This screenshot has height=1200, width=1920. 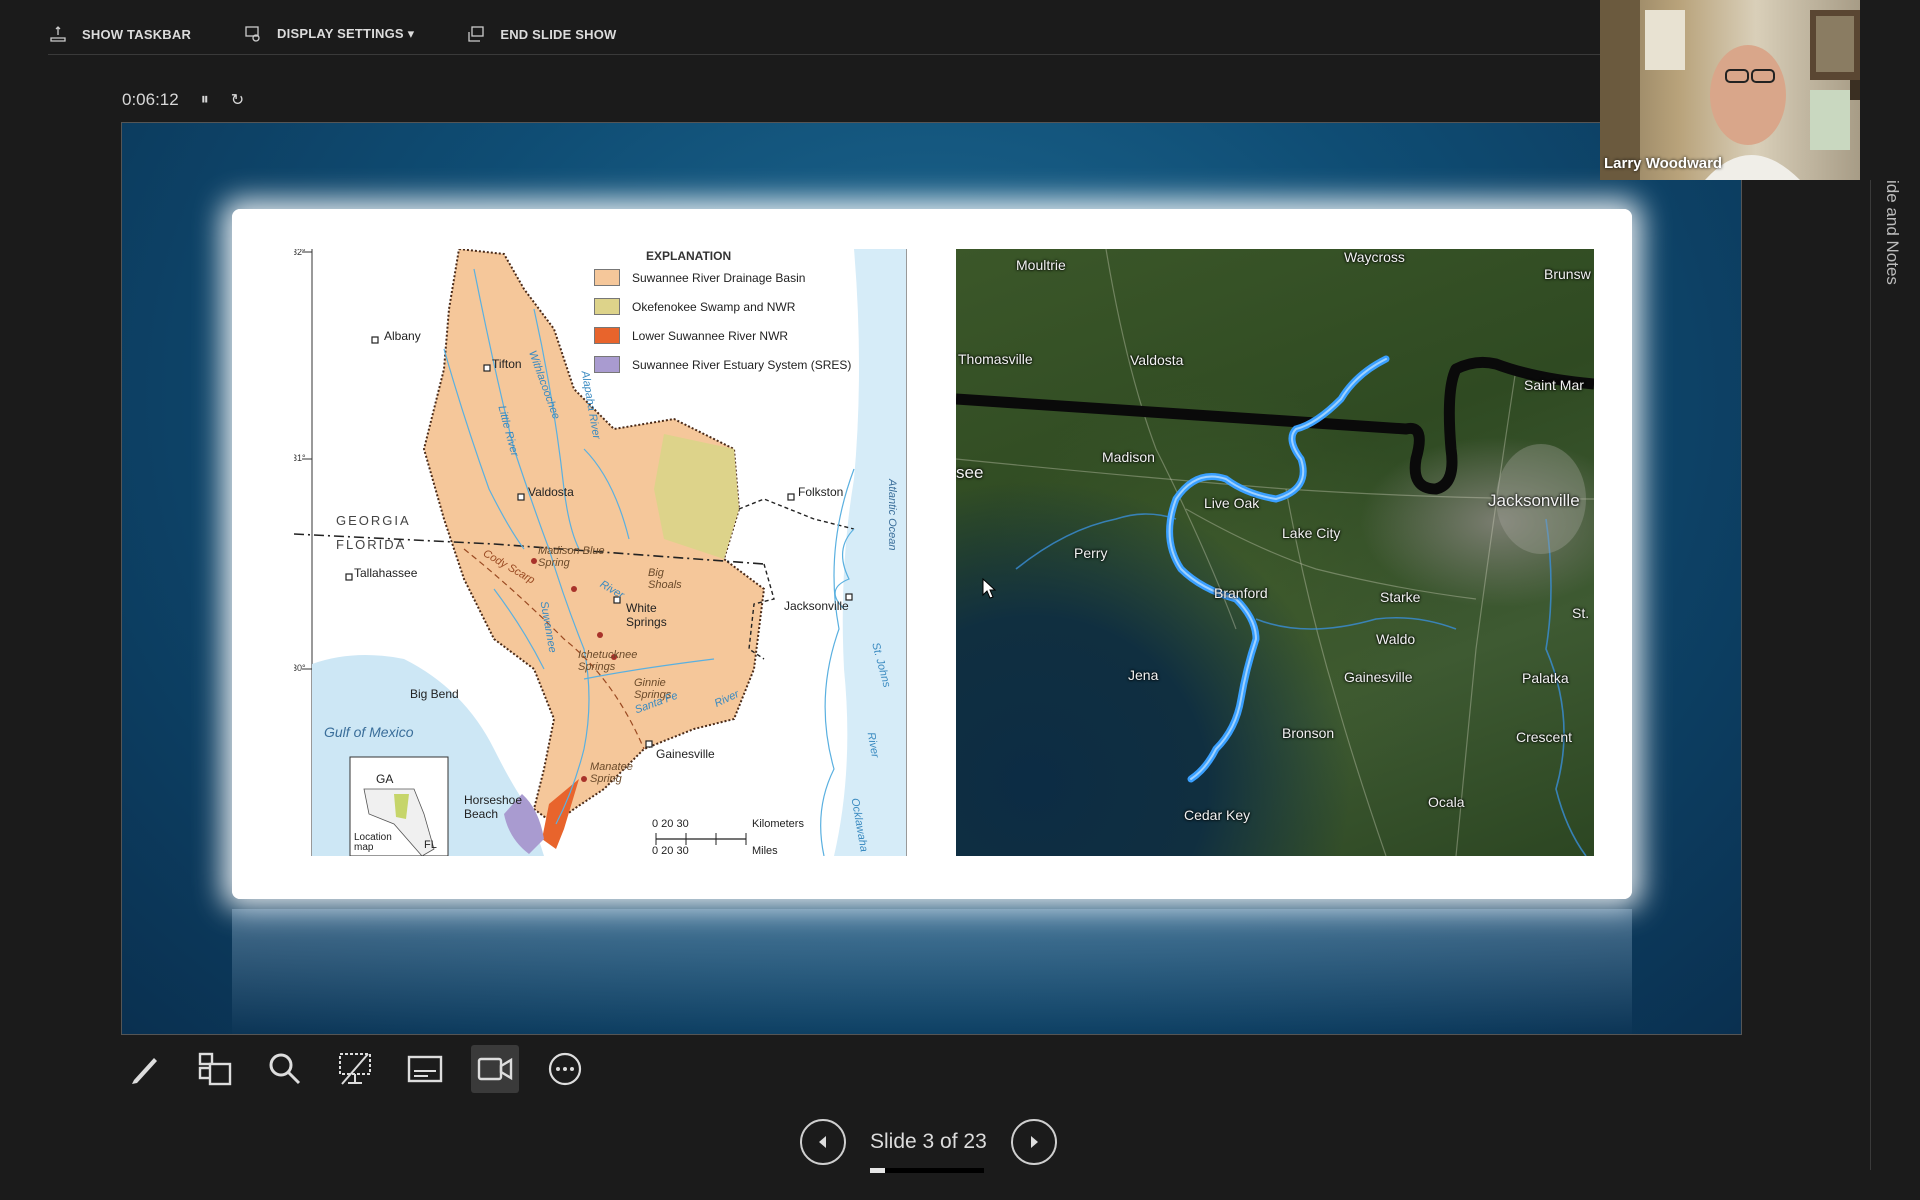 I want to click on spring-label: Ichetucknee Springs, so click(x=608, y=661).